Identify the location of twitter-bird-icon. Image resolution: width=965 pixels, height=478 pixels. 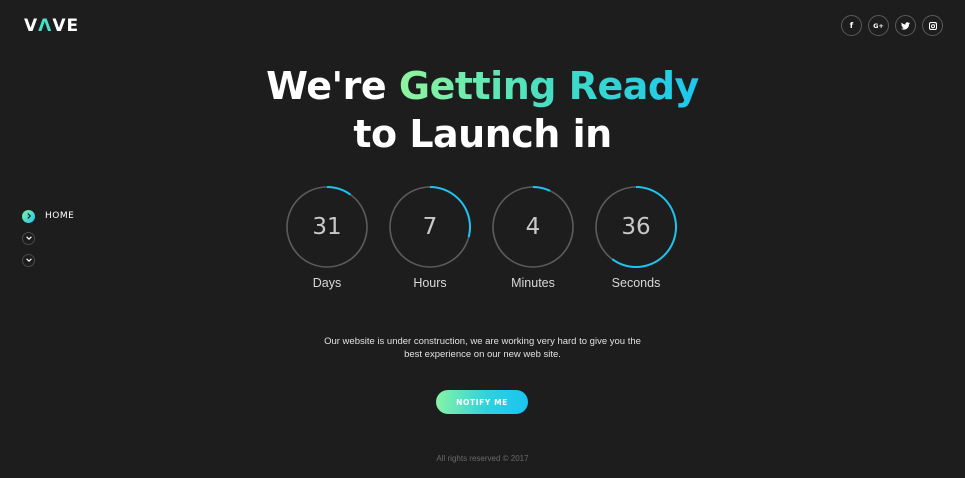
(905, 25).